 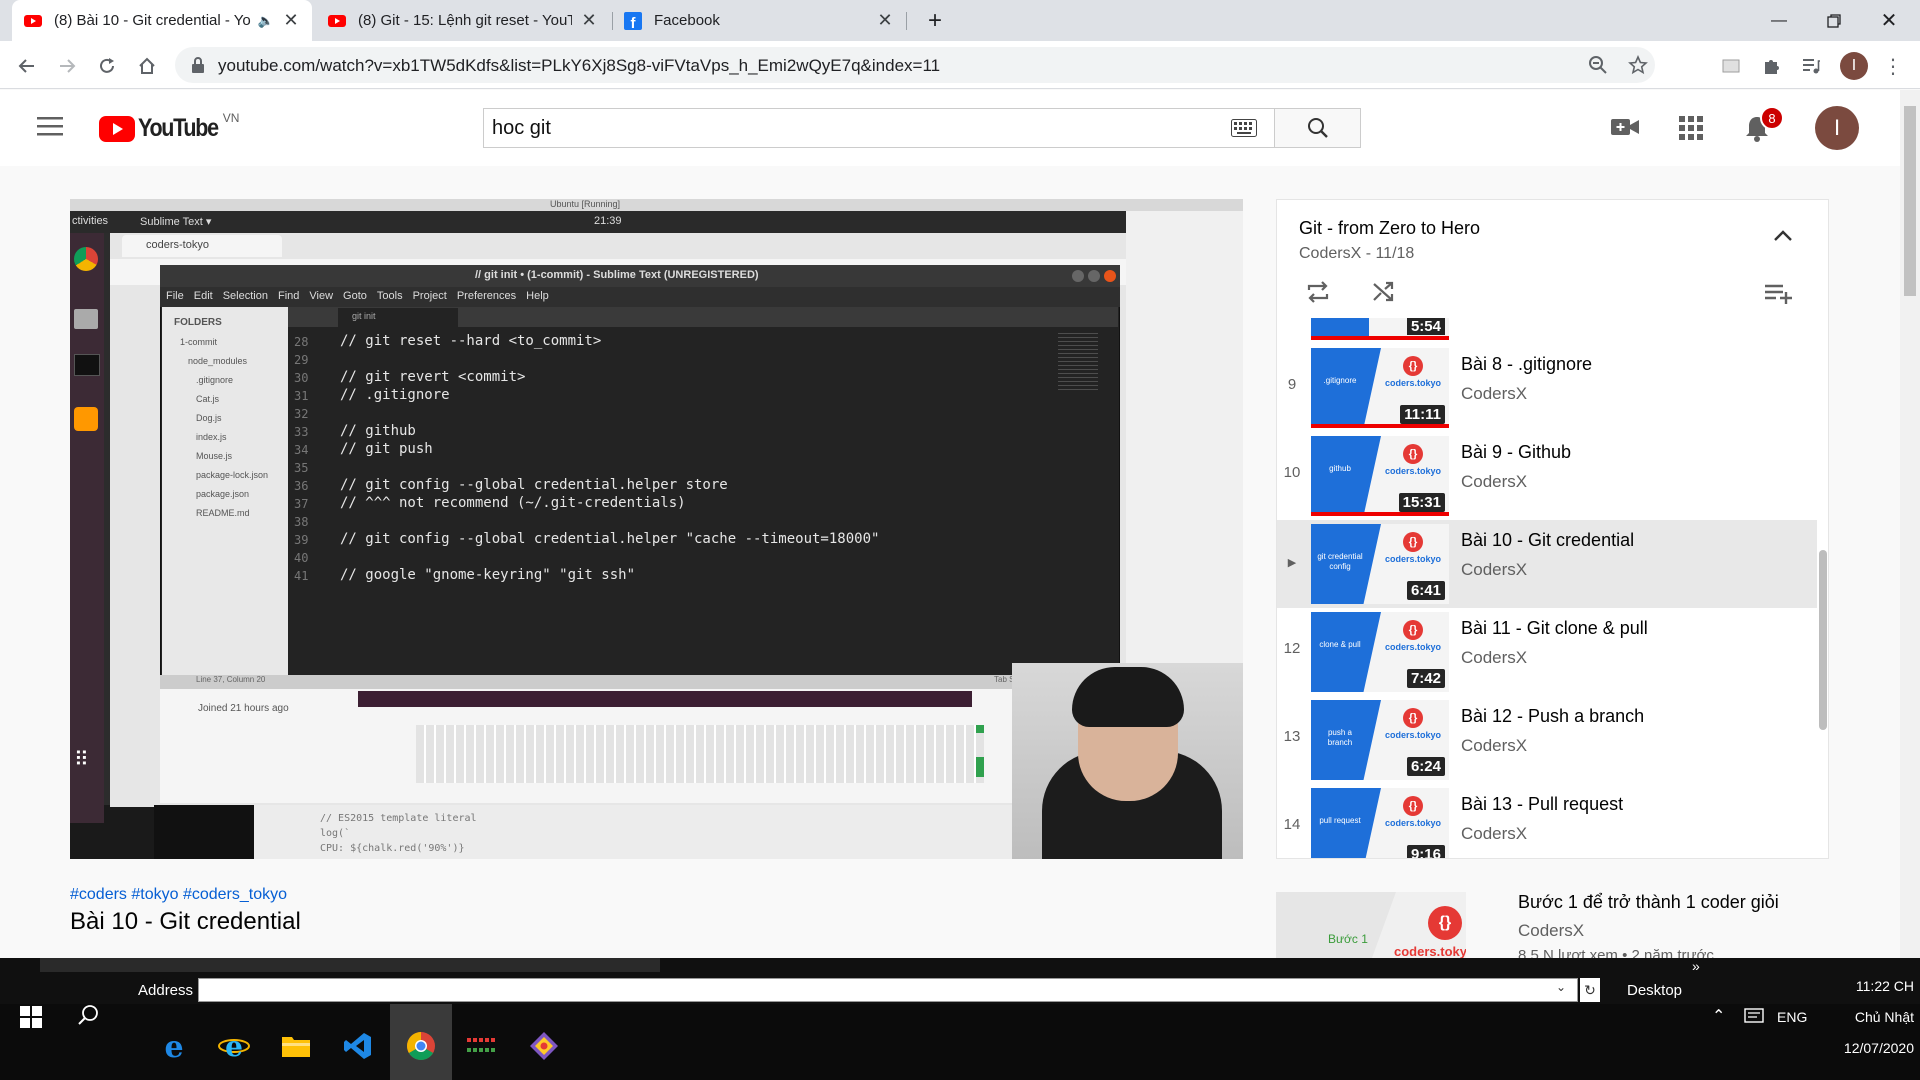 I want to click on thumb-label: clone & pull, so click(x=1340, y=644).